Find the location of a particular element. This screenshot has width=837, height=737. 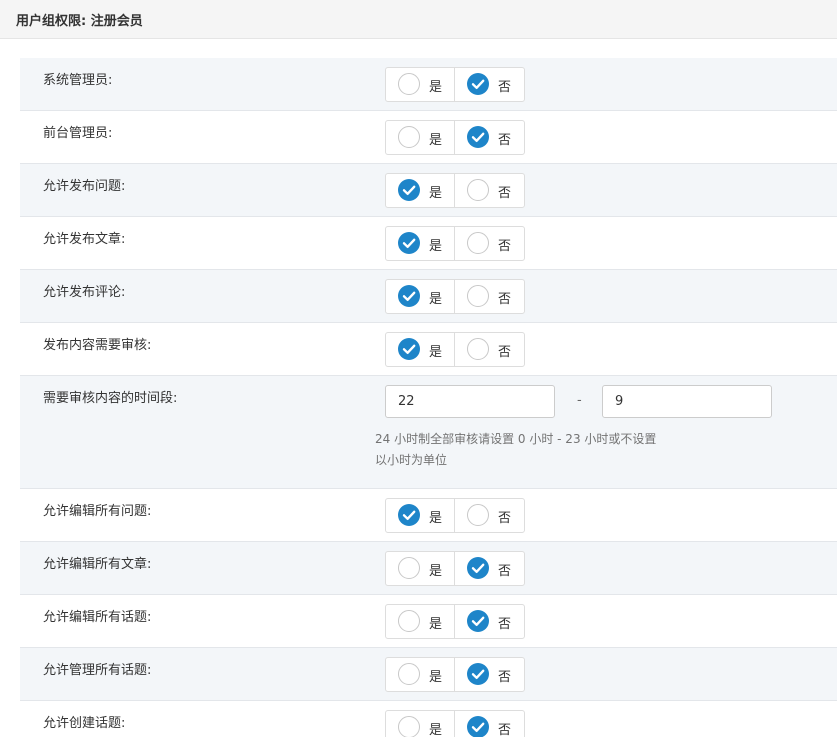

permission-label: 允许编辑所有文章: is located at coordinates (97, 564).